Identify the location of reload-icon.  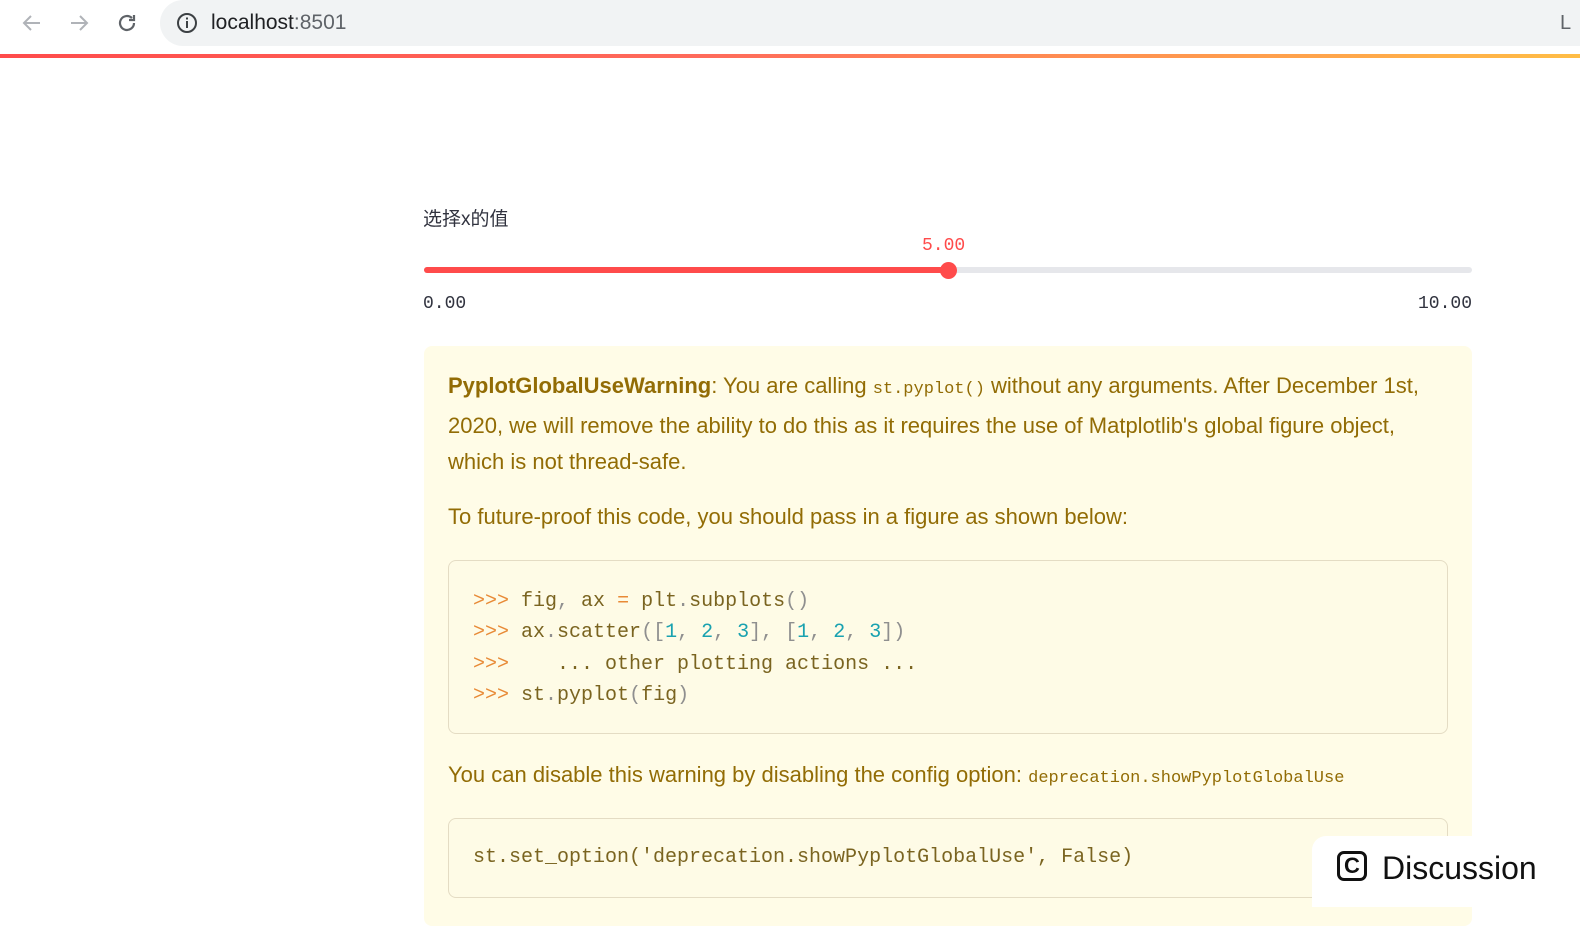
(127, 23).